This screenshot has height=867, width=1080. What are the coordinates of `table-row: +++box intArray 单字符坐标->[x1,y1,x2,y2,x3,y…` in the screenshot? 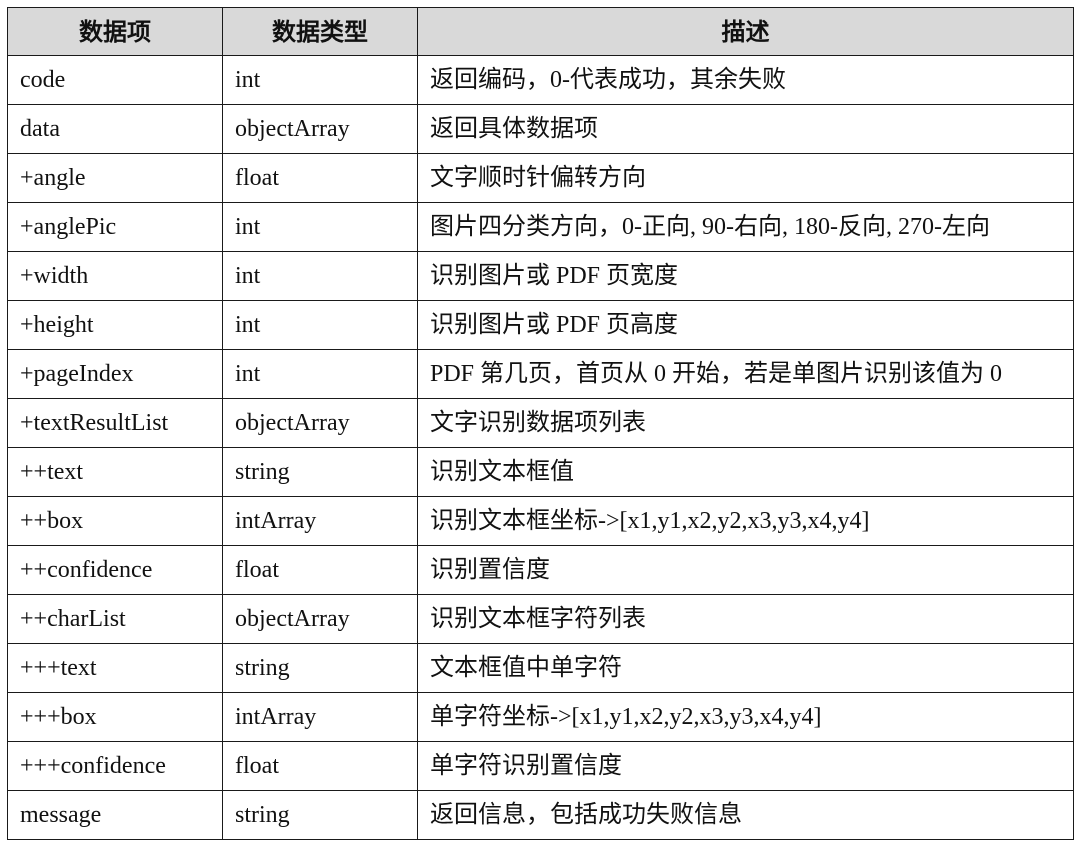 It's located at (540, 717).